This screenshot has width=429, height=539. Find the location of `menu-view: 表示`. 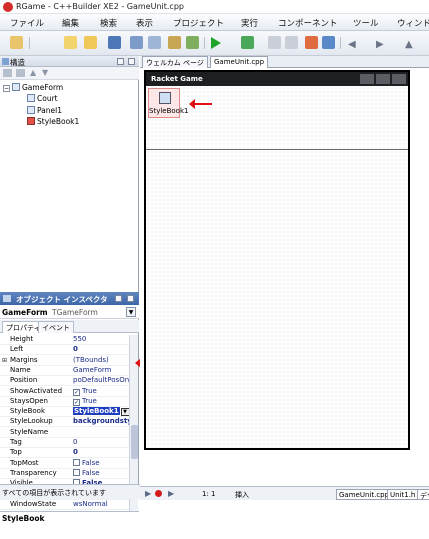

menu-view: 表示 is located at coordinates (144, 23).